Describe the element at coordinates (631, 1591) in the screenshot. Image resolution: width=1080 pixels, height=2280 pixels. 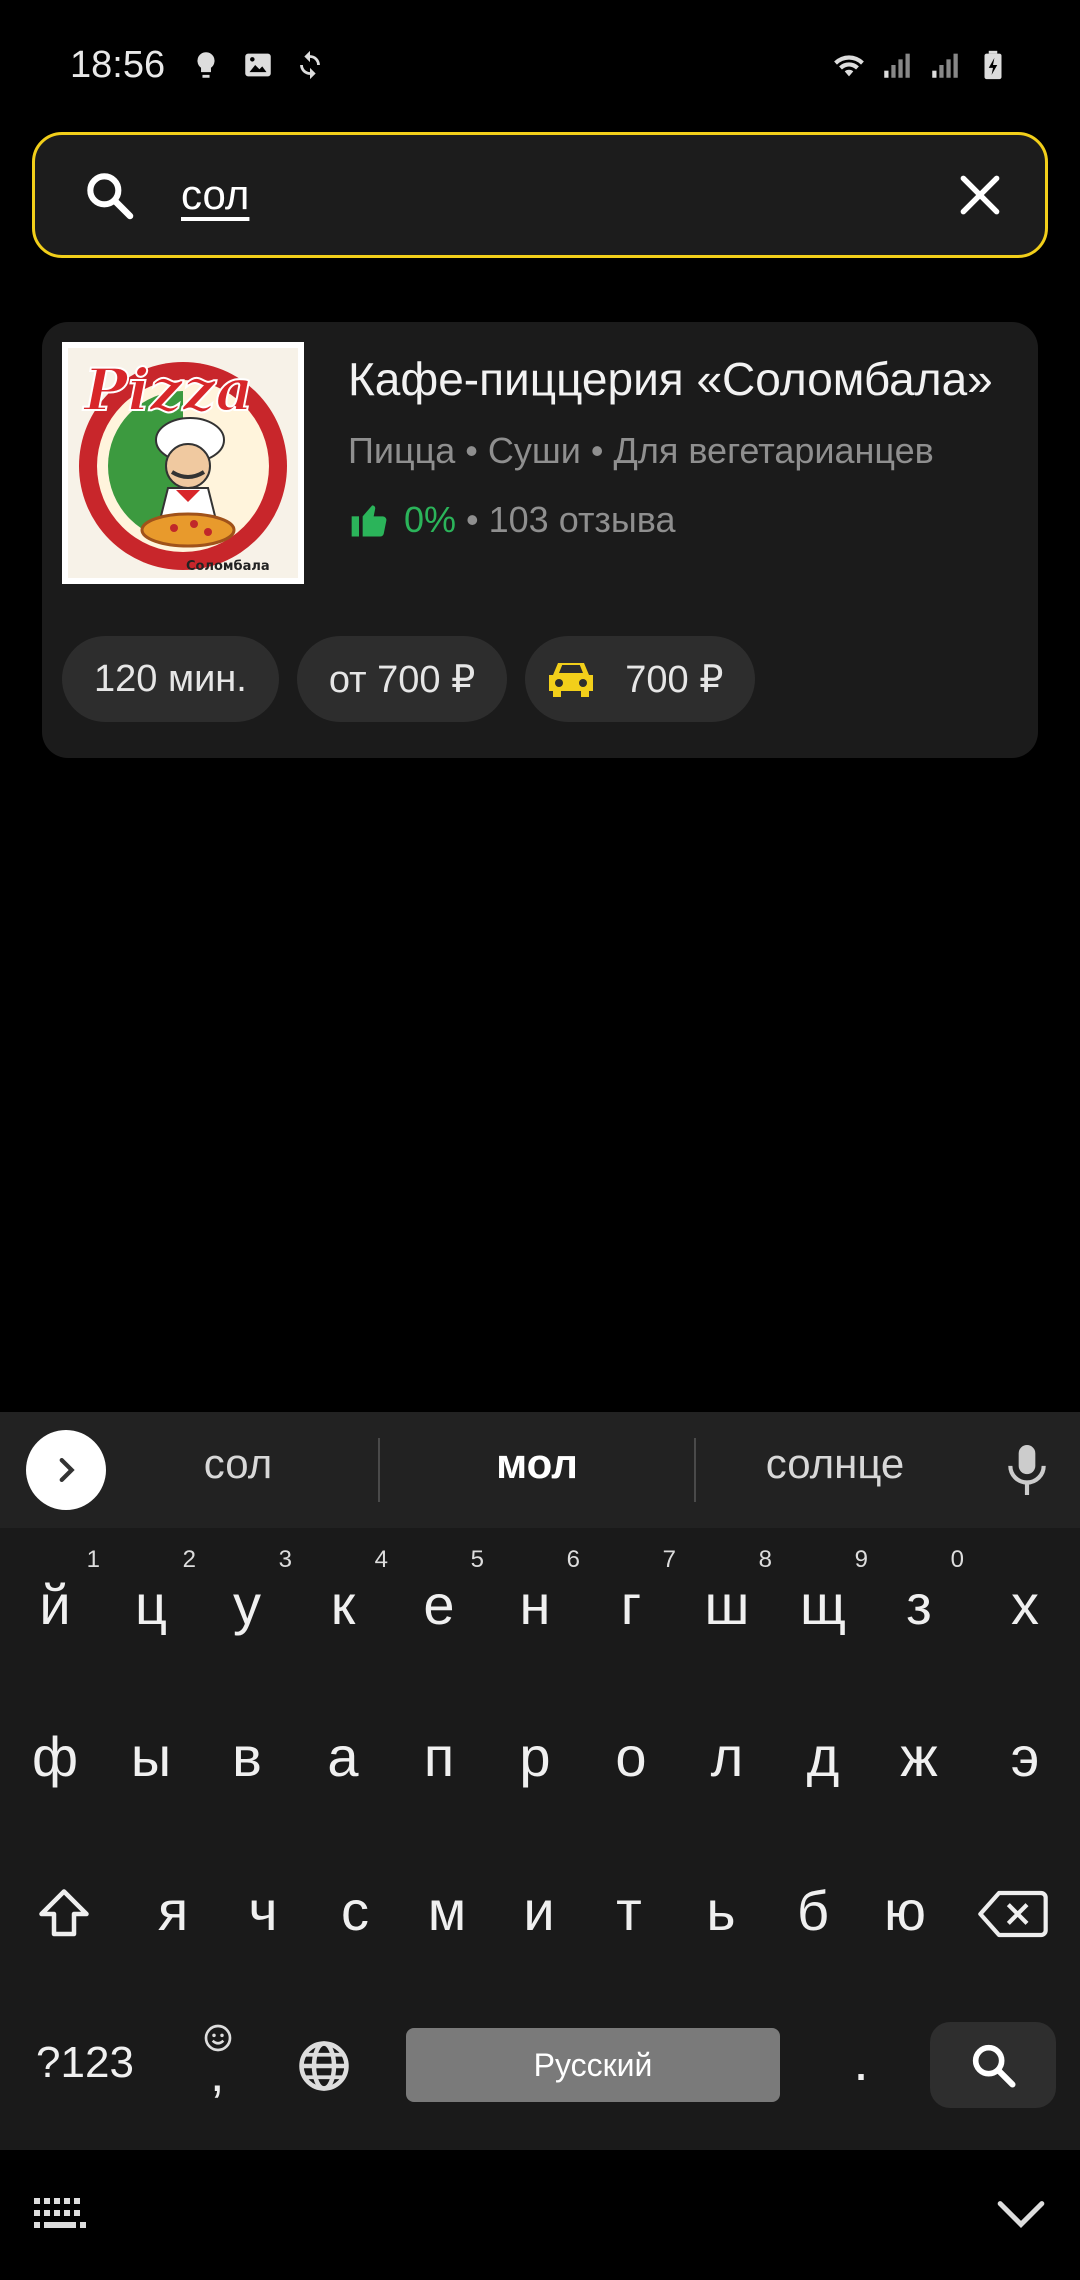
I see `key-г: г7` at that location.